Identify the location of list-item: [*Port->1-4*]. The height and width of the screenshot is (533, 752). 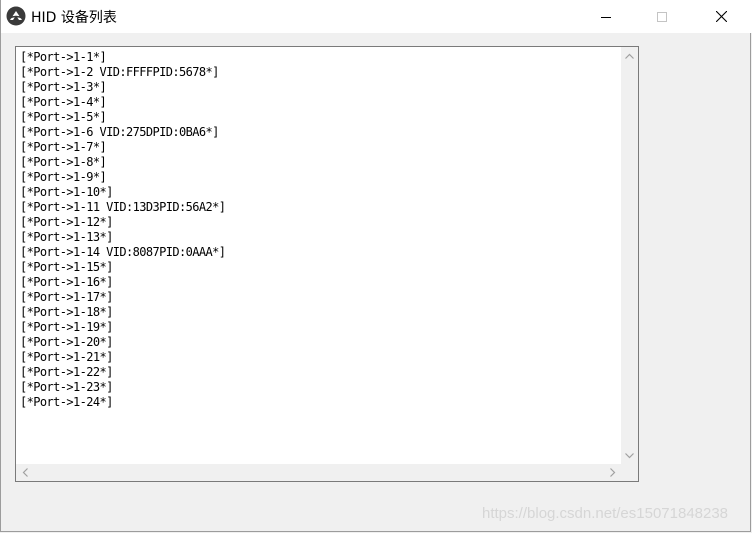
(122, 102).